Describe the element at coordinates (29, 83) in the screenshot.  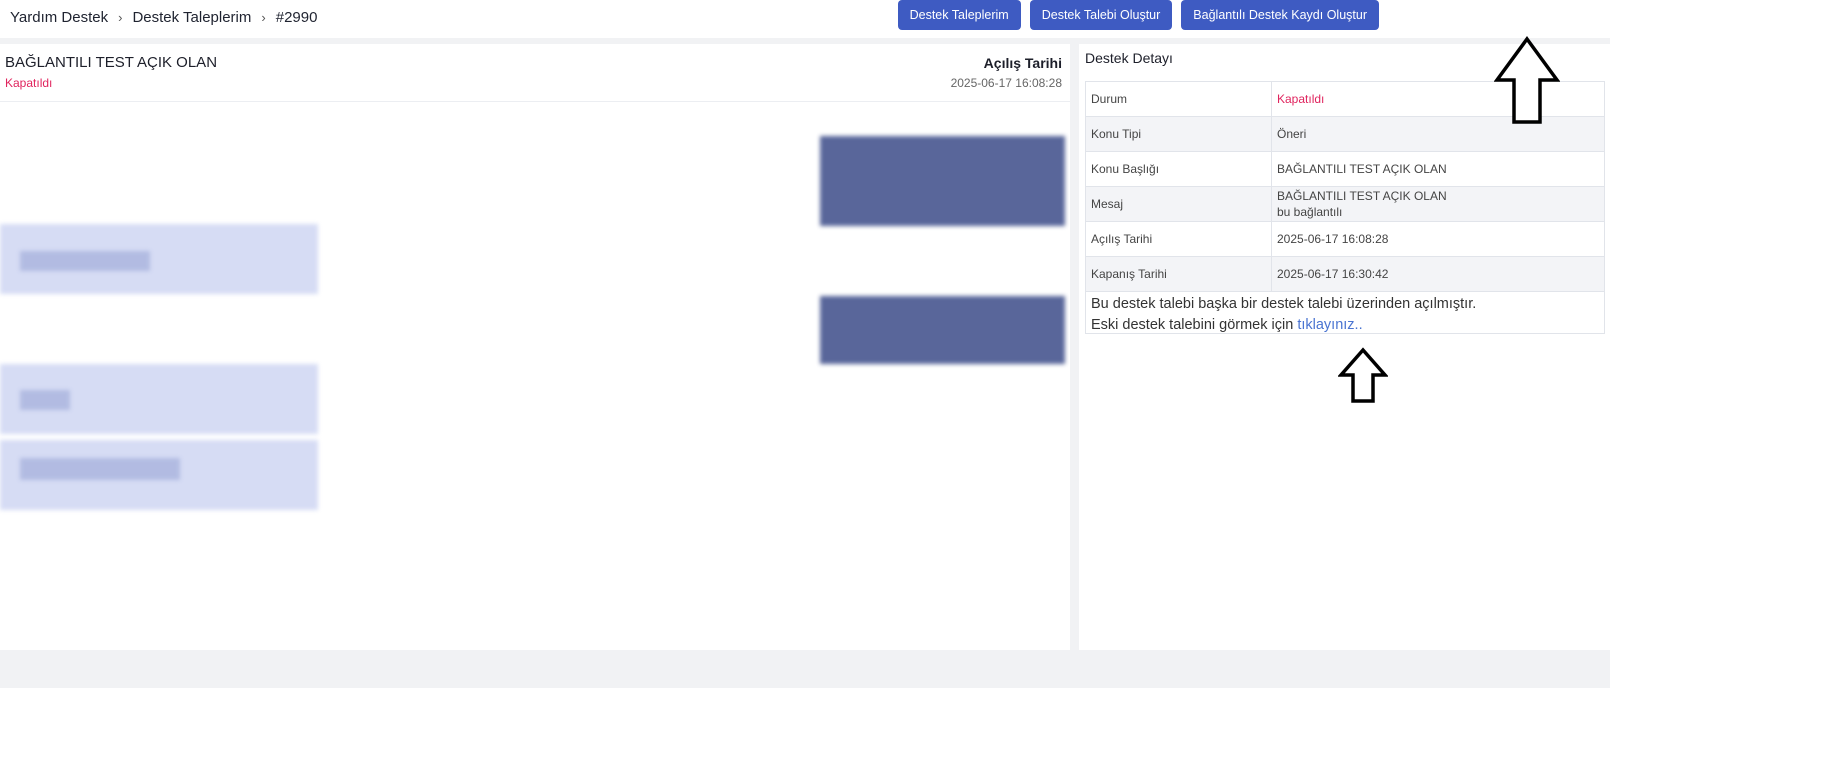
I see `ticket-status-badge: Kapatıldı` at that location.